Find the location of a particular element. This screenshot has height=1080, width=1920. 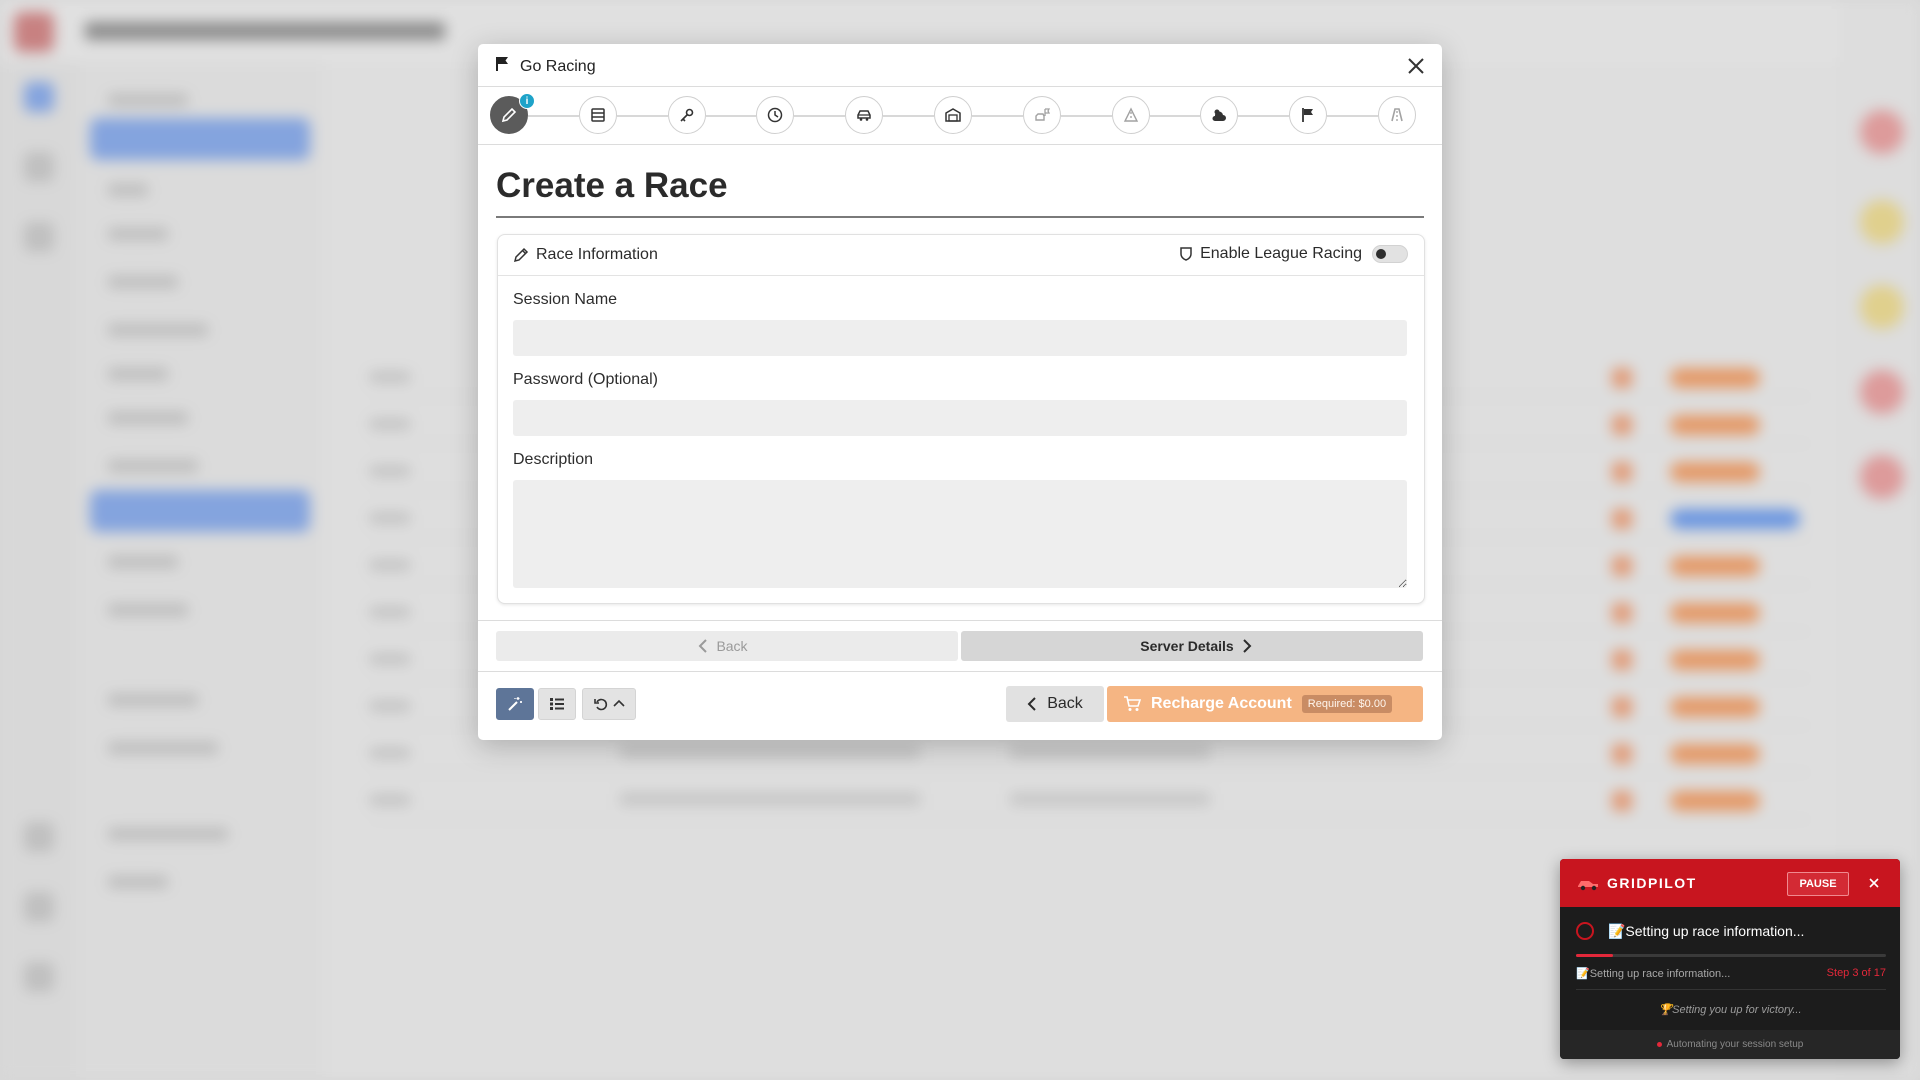

recharge-account-button: Recharge Account Required: $0.00 is located at coordinates (1265, 704).